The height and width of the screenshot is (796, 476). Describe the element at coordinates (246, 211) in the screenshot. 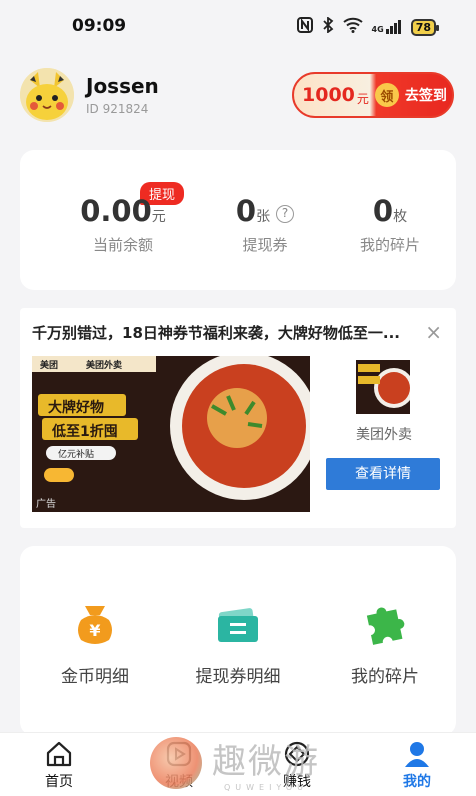

I see `voucher-value: 0` at that location.